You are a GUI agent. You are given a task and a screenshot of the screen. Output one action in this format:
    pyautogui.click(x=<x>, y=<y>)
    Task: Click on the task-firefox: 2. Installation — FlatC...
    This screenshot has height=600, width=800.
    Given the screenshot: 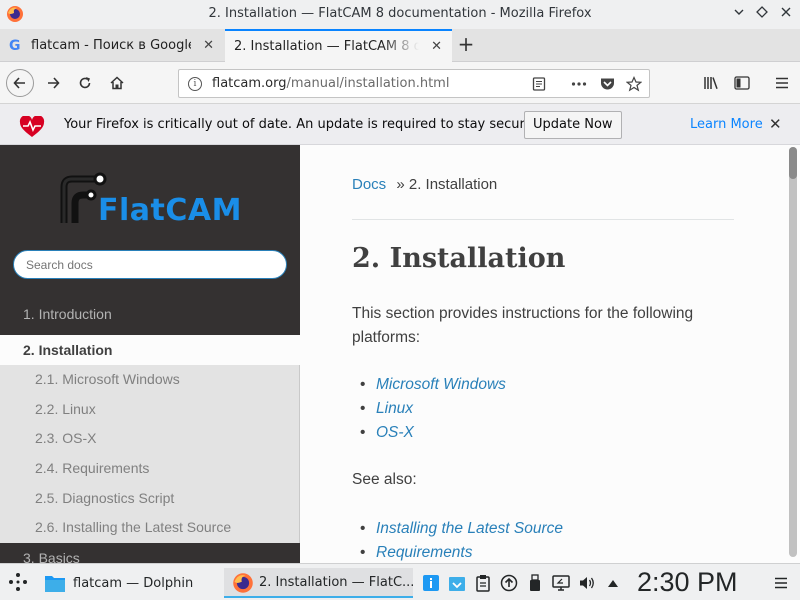 What is the action you would take?
    pyautogui.click(x=319, y=583)
    